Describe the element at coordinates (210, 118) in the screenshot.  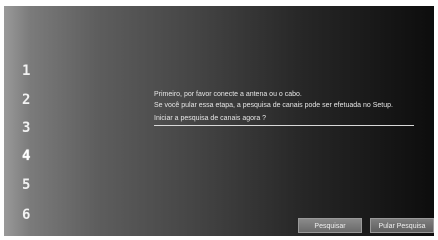
I see `search-prompt: Iniciar a pesquisa de canais agora ?` at that location.